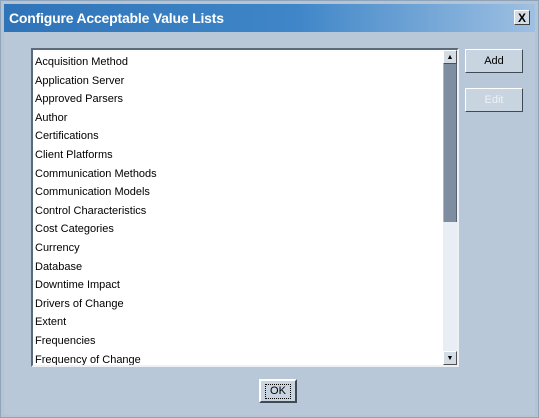 Image resolution: width=539 pixels, height=418 pixels. I want to click on list-item: Communication Methods, so click(237, 174).